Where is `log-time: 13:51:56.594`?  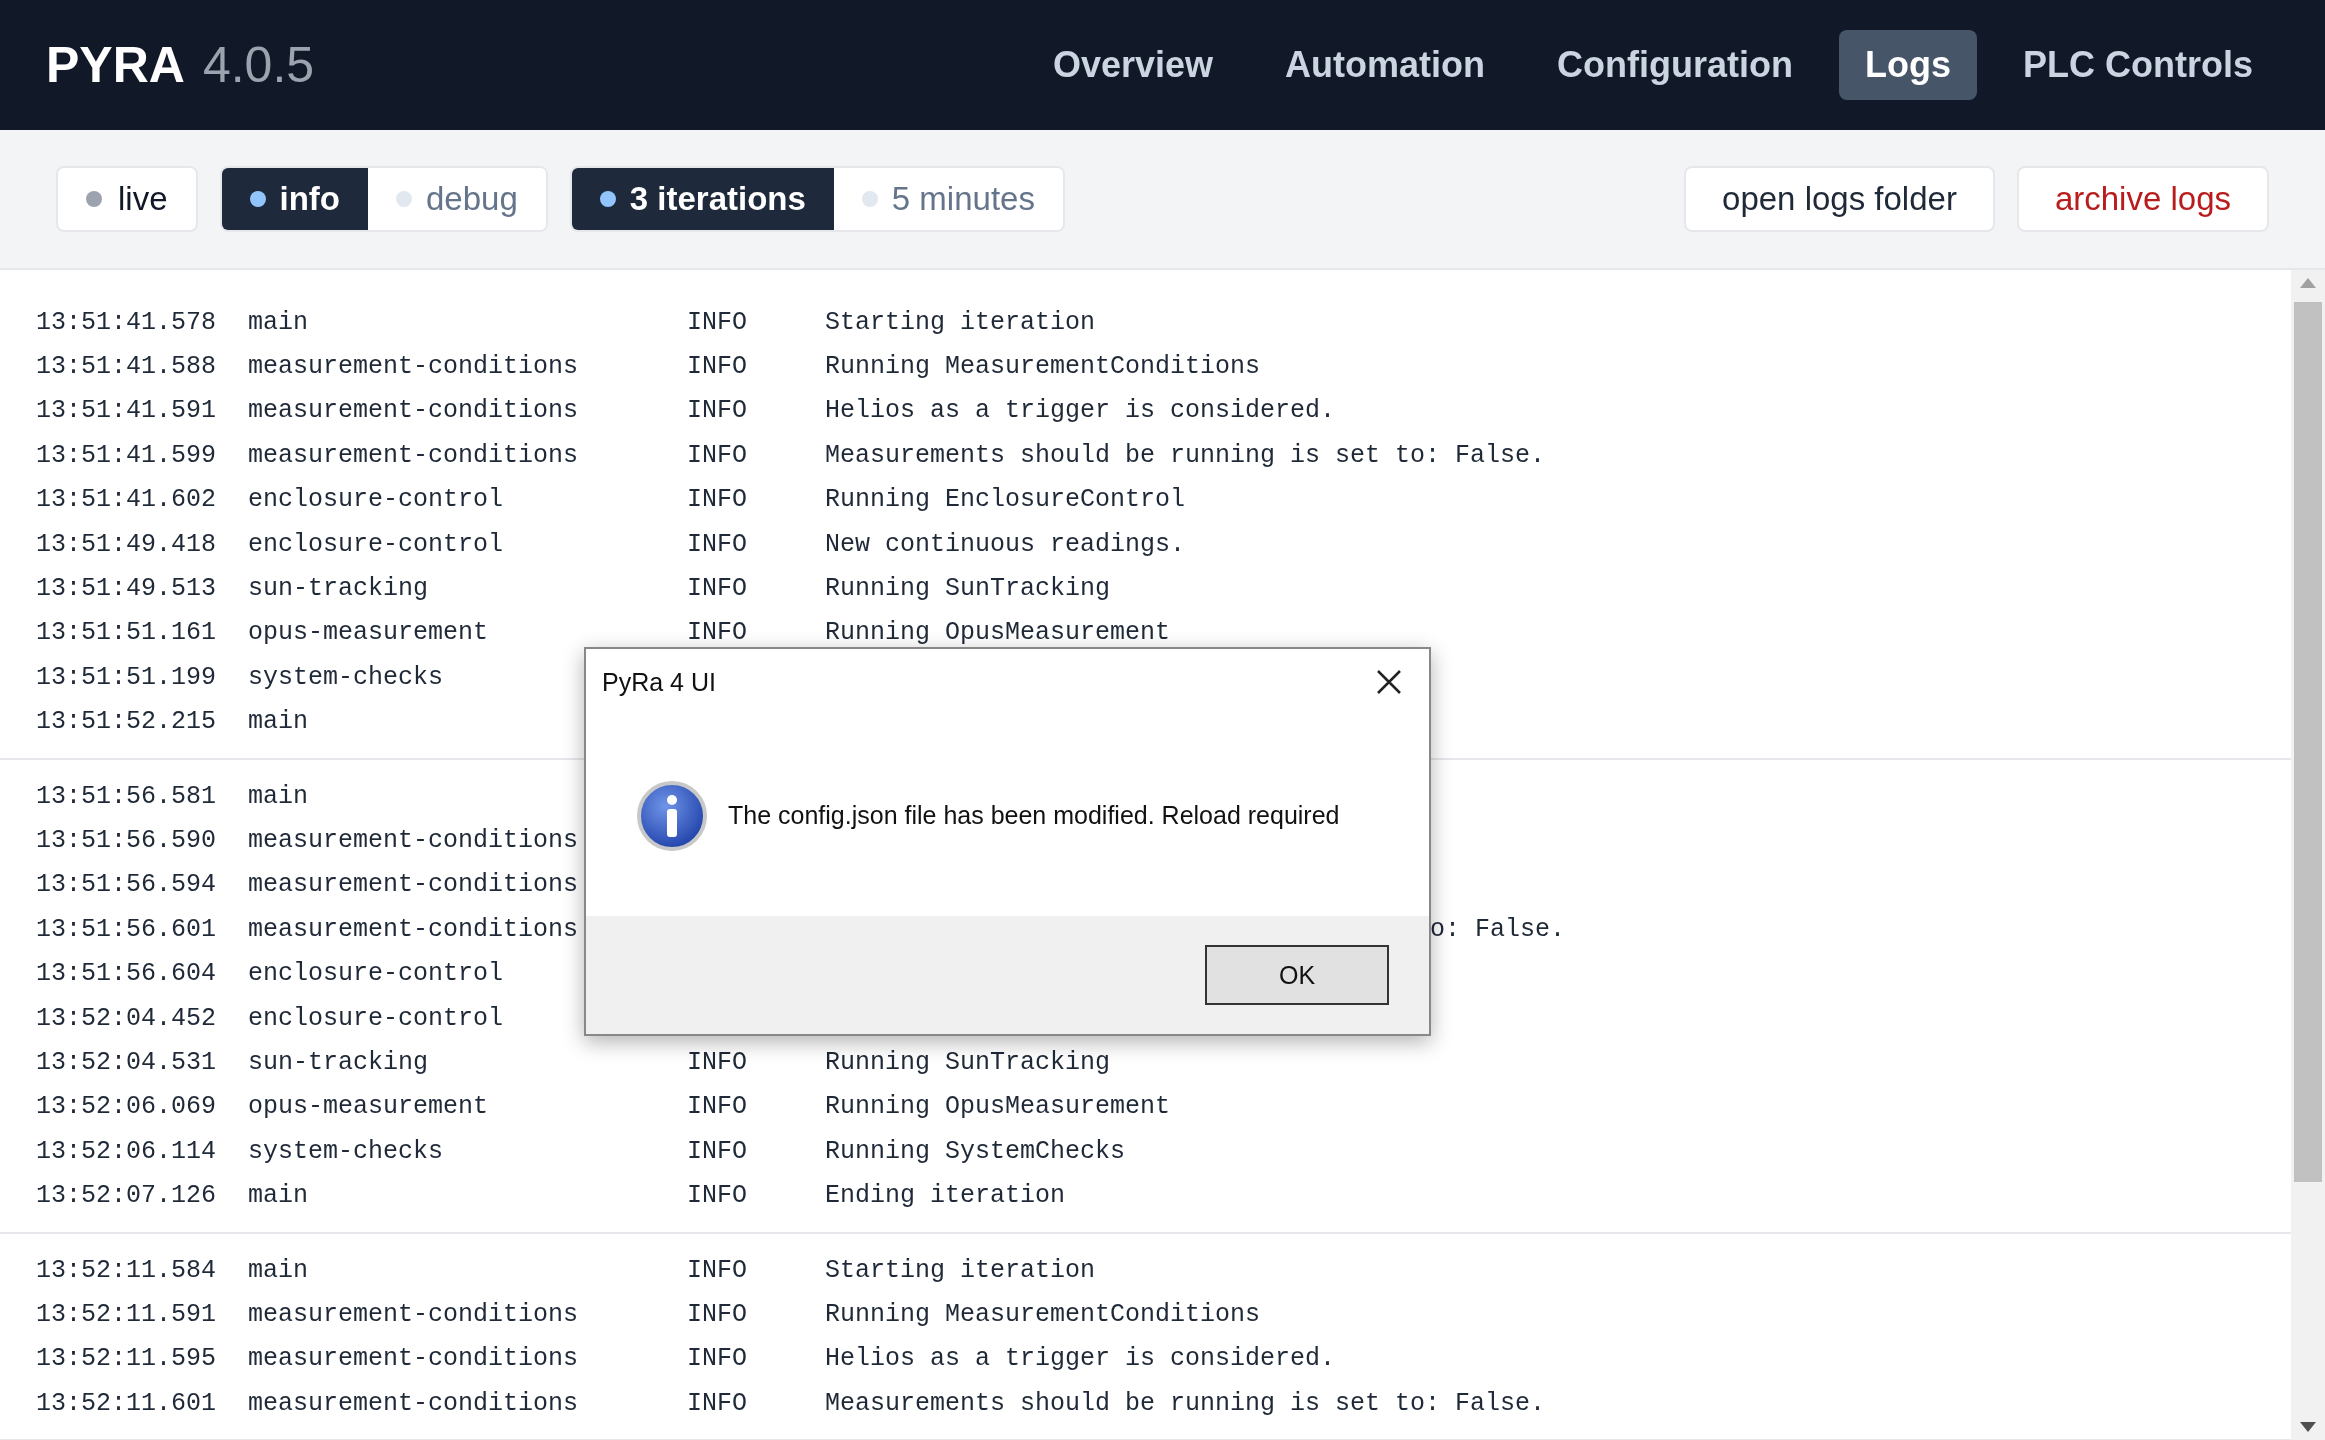 log-time: 13:51:56.594 is located at coordinates (127, 885).